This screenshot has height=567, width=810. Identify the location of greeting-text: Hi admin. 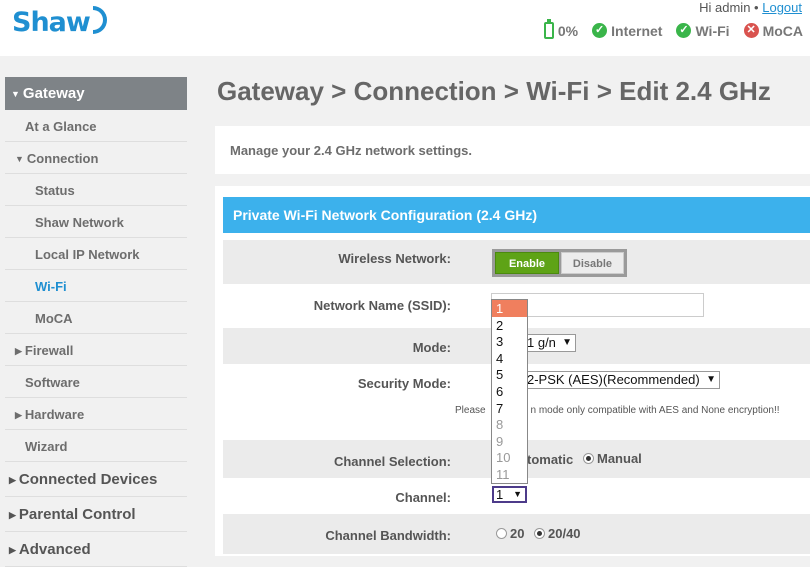
(725, 7).